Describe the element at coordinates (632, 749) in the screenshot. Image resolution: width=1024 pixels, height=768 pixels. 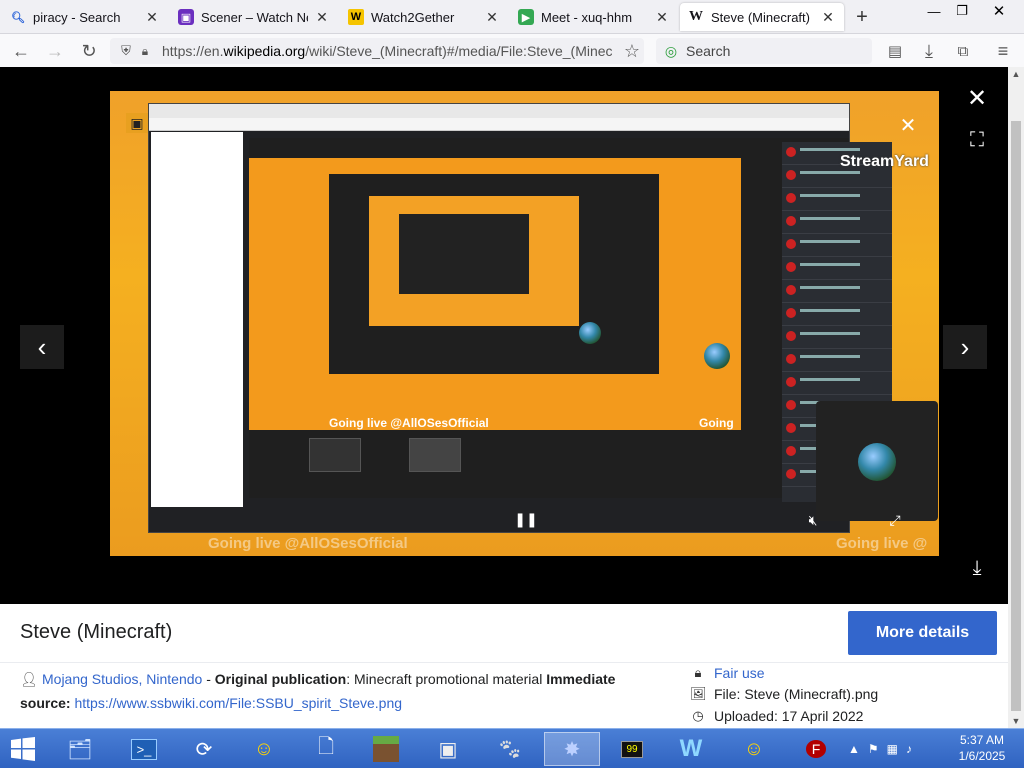
I see `terminal-icon: 99` at that location.